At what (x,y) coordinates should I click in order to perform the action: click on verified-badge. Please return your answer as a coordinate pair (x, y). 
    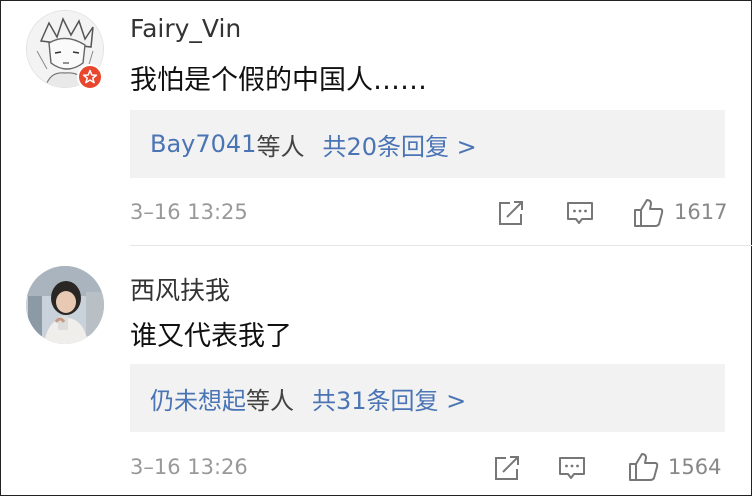
    Looking at the image, I should click on (90, 77).